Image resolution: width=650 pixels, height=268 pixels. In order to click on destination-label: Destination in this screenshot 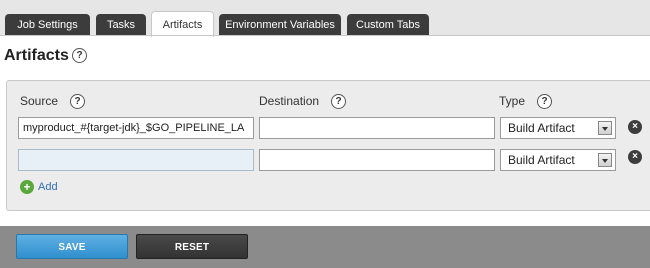, I will do `click(289, 101)`.